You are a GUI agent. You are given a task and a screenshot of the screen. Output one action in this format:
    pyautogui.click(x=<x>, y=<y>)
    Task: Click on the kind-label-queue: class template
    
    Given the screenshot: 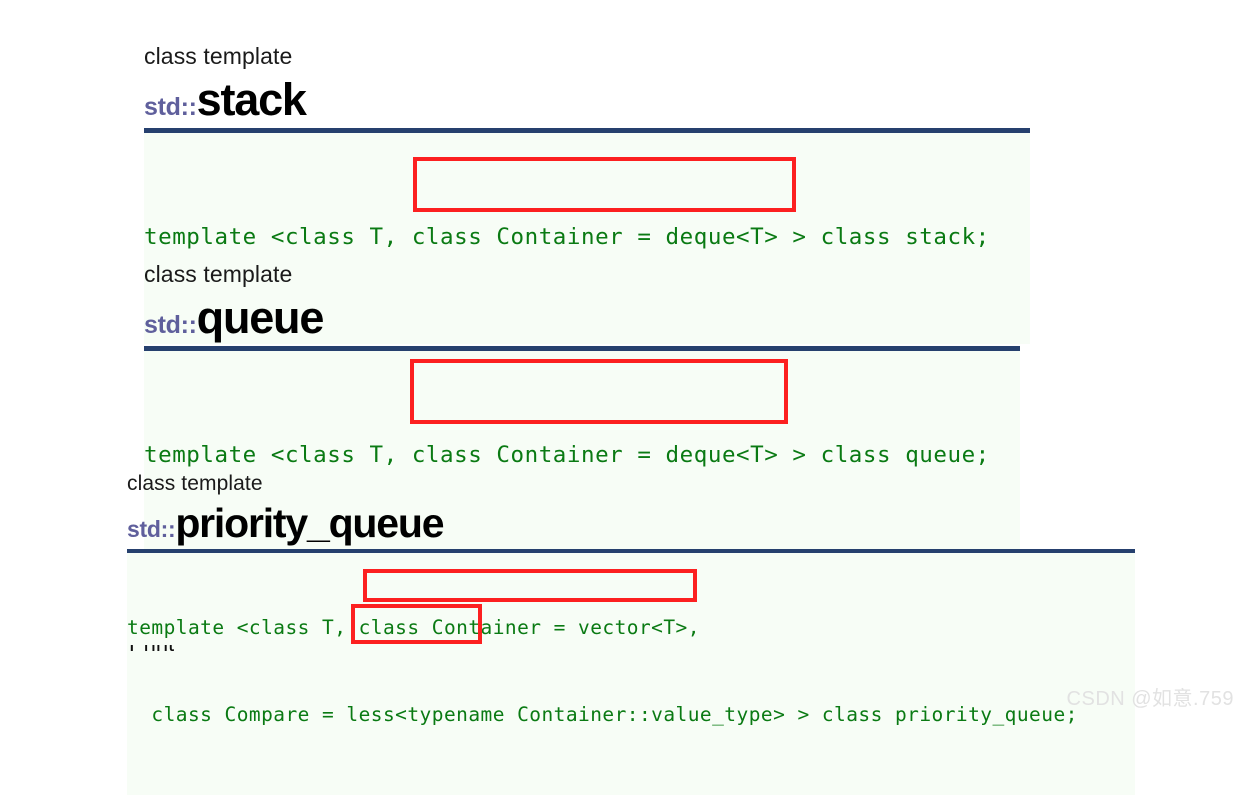 What is the action you would take?
    pyautogui.click(x=218, y=274)
    